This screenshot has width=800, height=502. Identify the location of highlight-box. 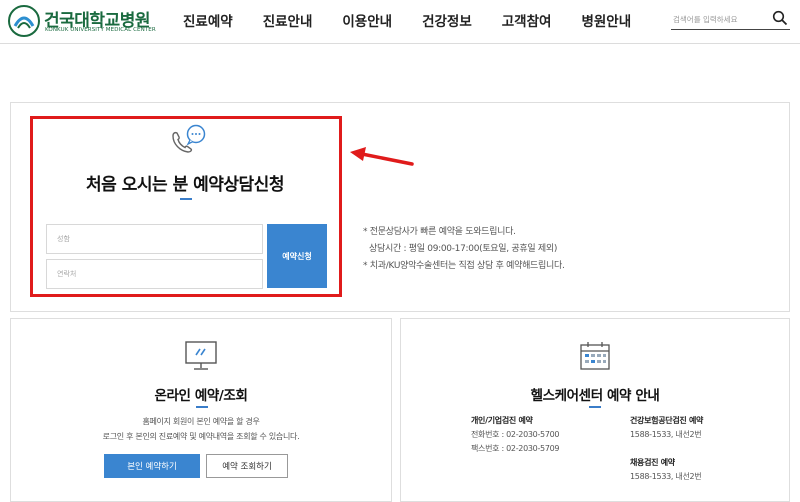
(186, 206).